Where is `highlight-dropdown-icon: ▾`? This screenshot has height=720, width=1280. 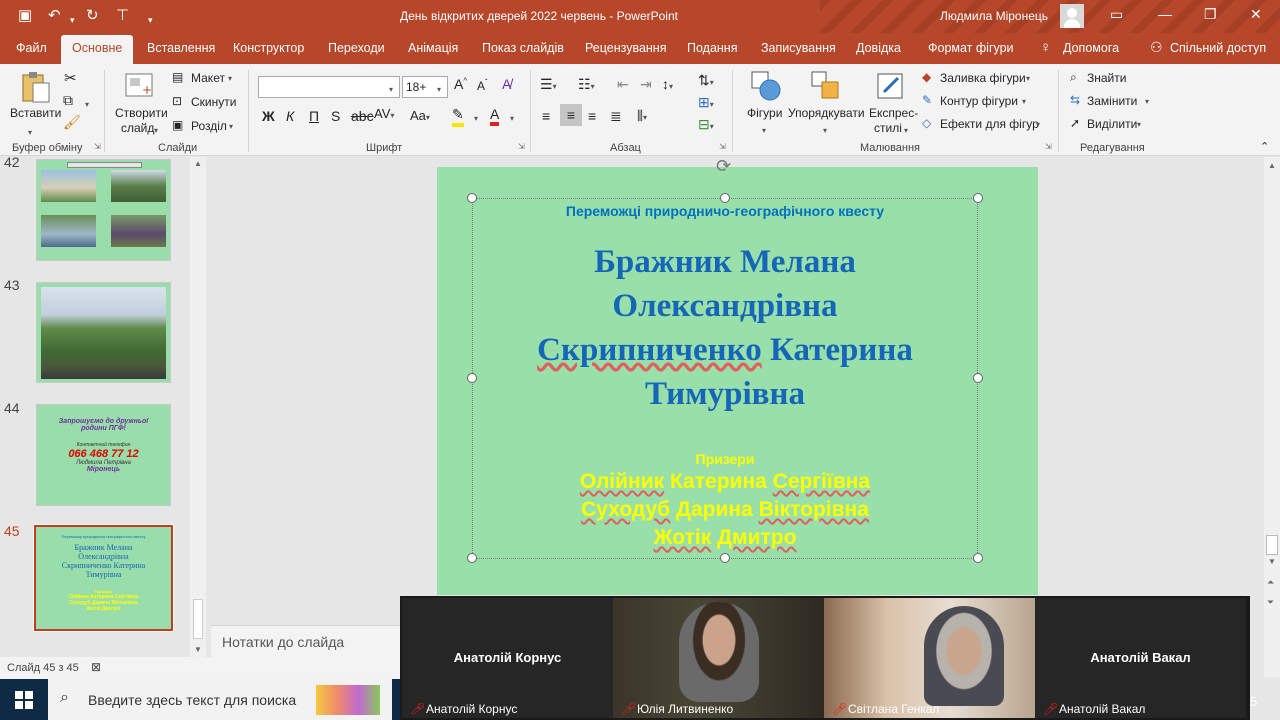 highlight-dropdown-icon: ▾ is located at coordinates (476, 117).